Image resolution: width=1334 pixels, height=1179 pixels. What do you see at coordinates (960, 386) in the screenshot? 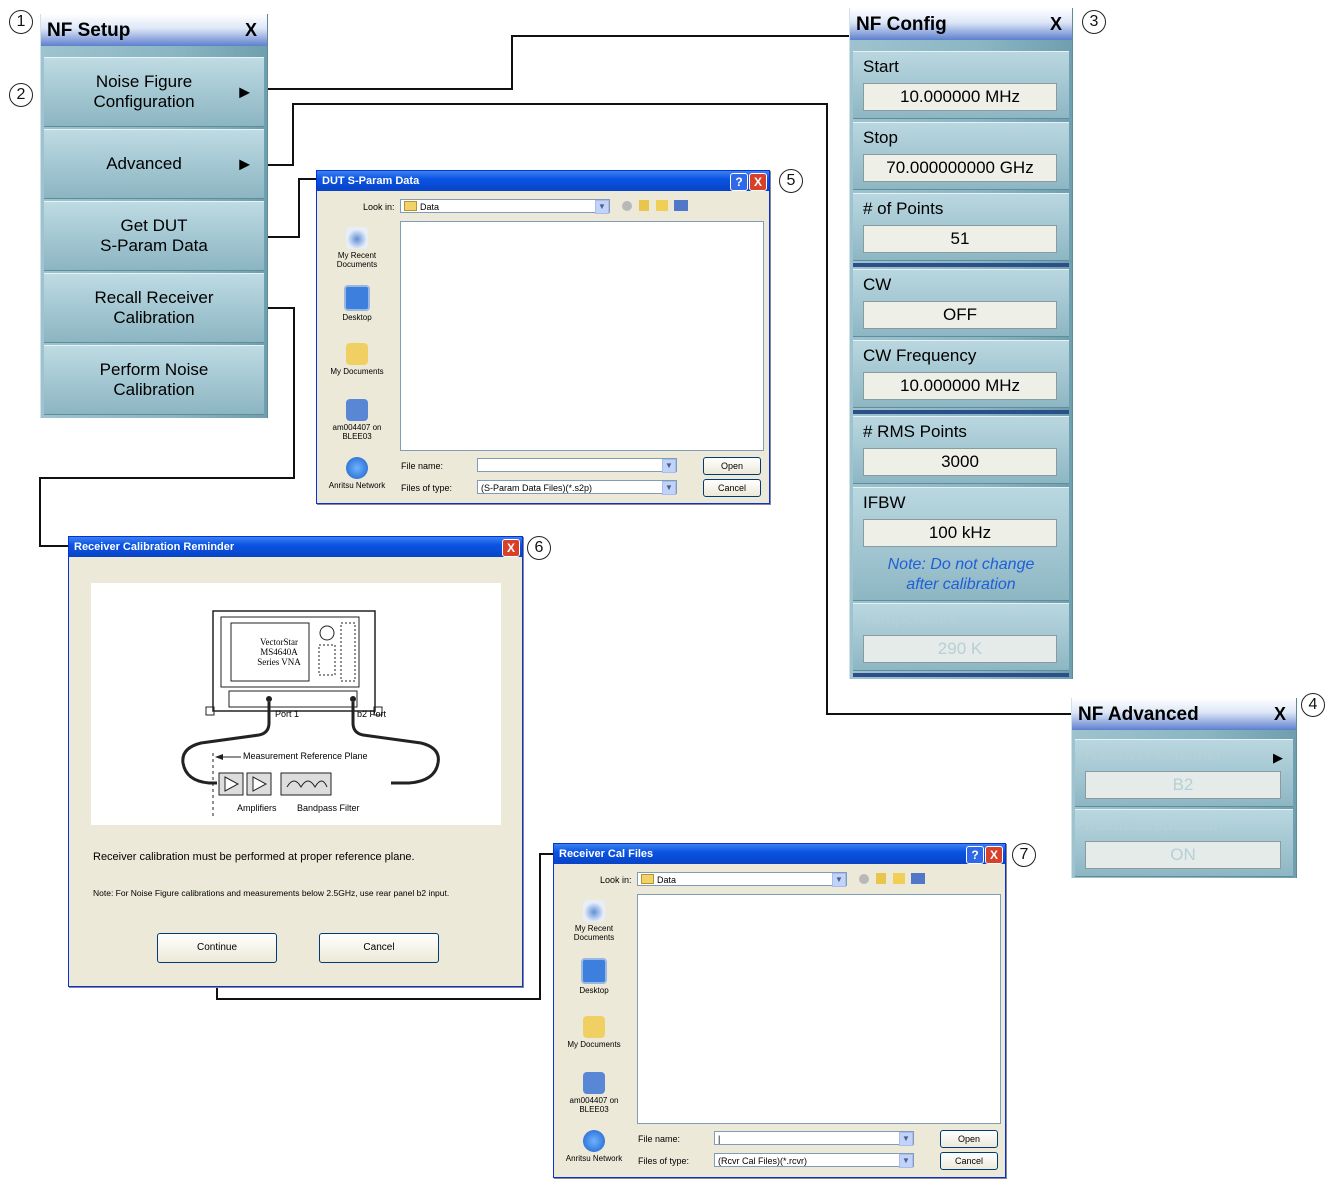
I see `cw-frequency-value: 10.000000 MHz` at bounding box center [960, 386].